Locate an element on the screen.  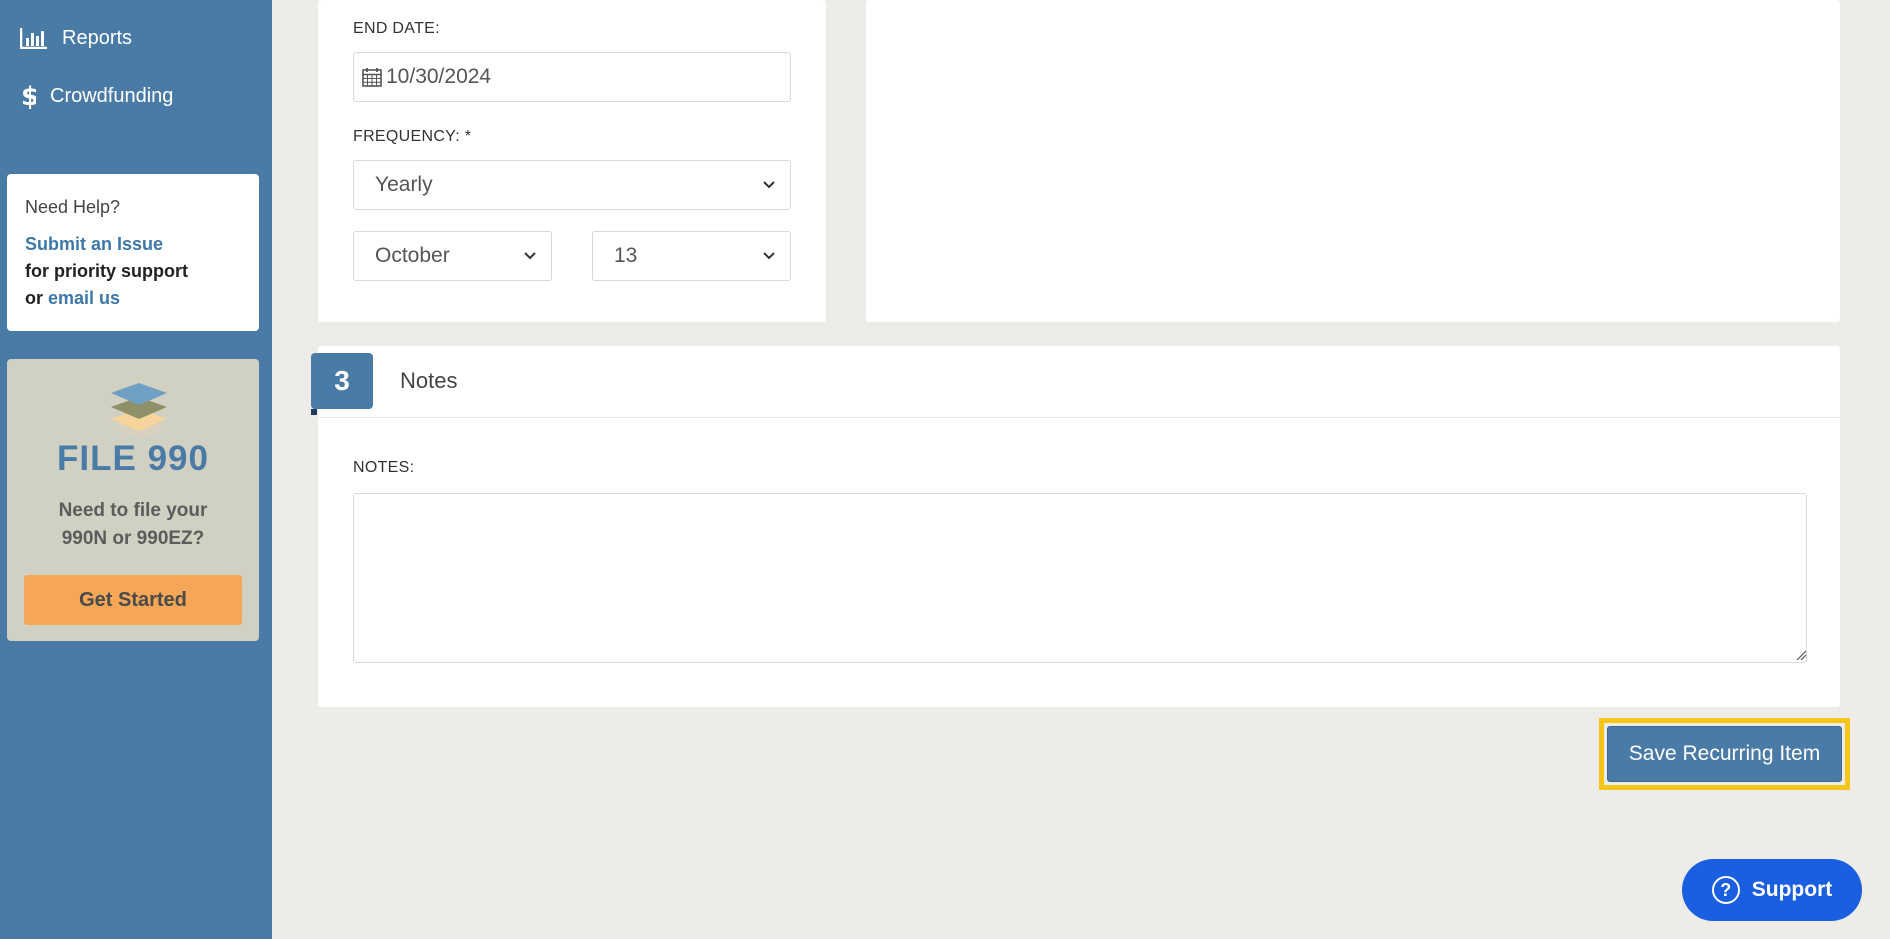
save-recurring-item-button: Save Recurring Item is located at coordinates (1724, 754).